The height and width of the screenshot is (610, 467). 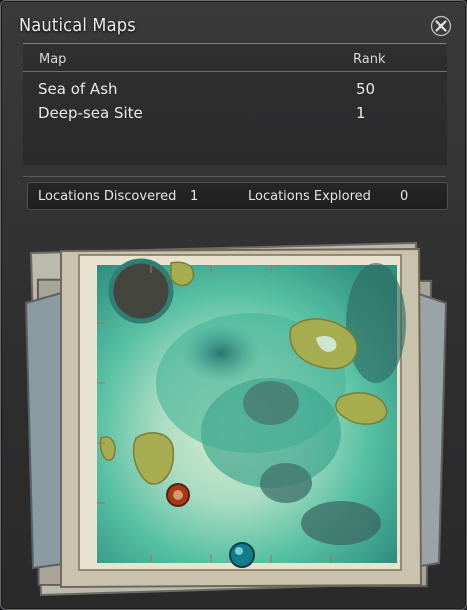 What do you see at coordinates (369, 59) in the screenshot?
I see `rank-column-header: Rank` at bounding box center [369, 59].